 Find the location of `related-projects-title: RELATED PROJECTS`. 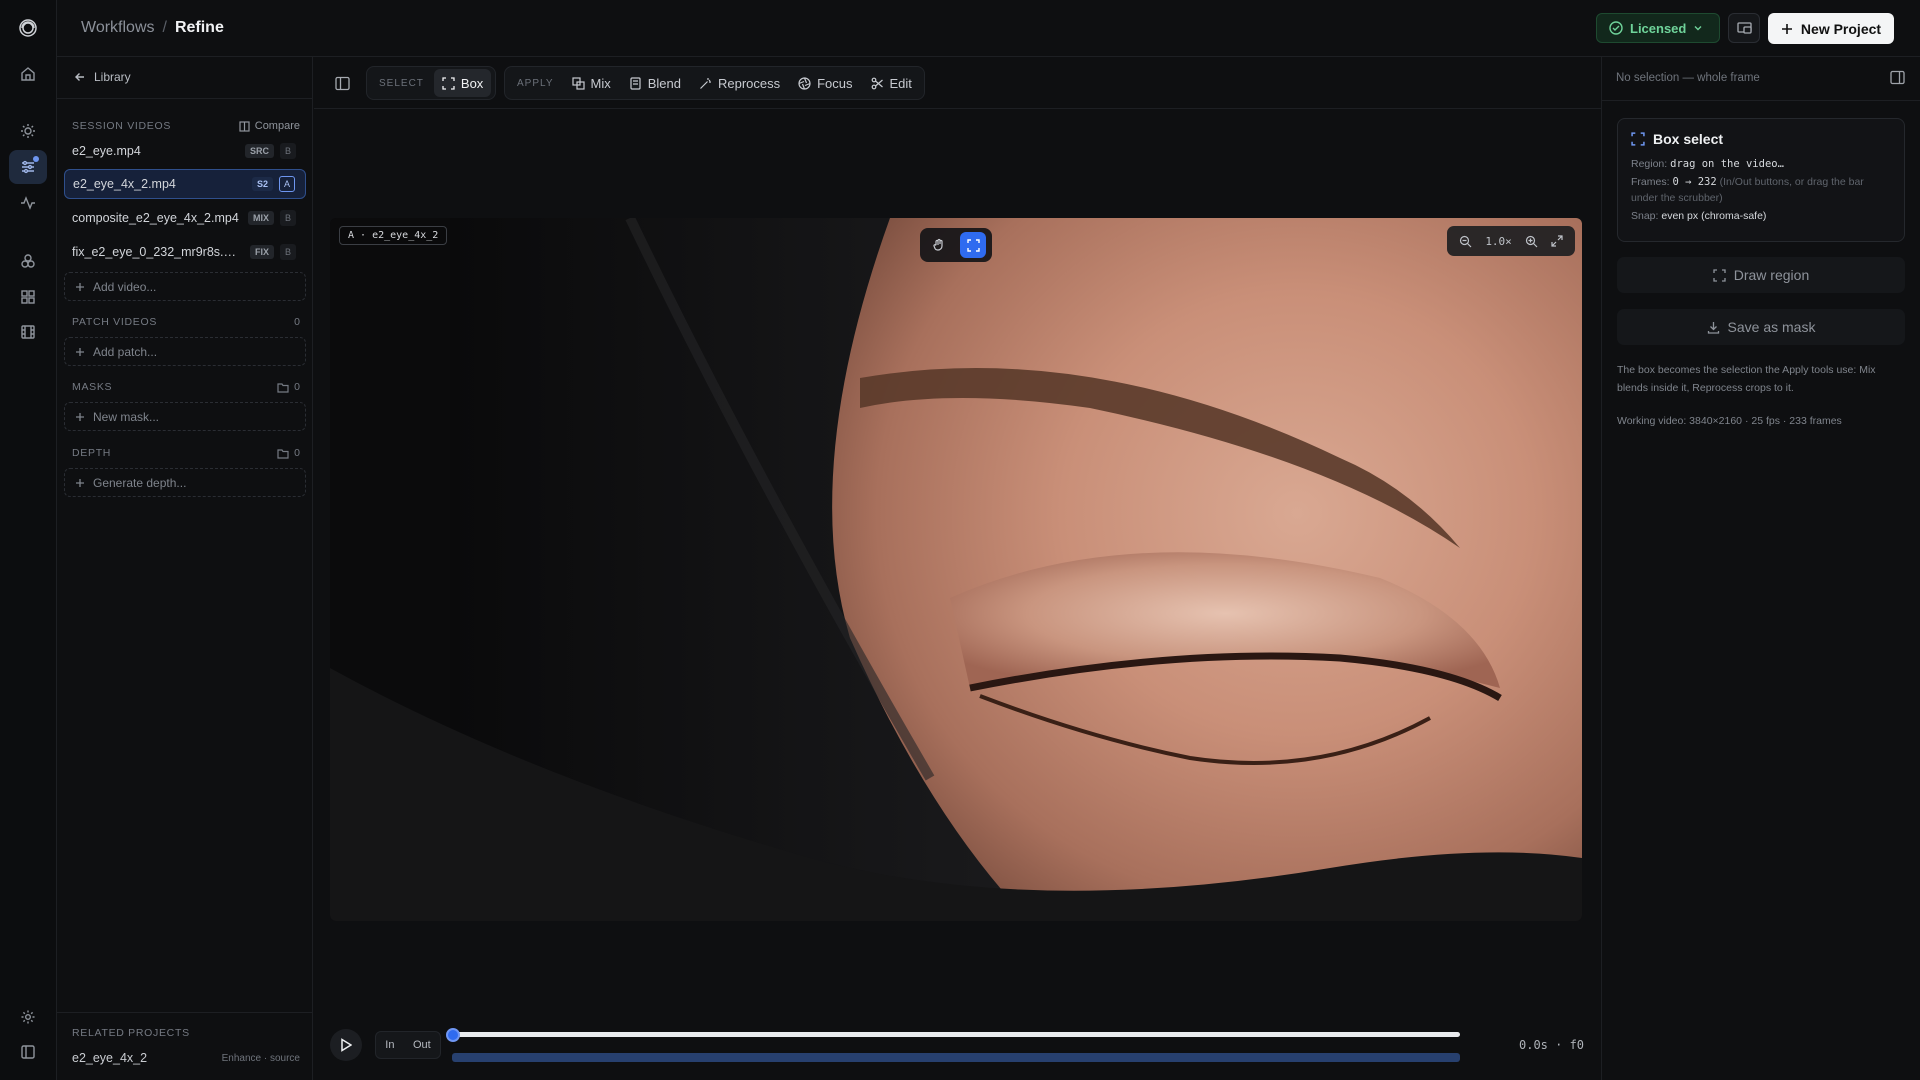

related-projects-title: RELATED PROJECTS is located at coordinates (131, 1033).